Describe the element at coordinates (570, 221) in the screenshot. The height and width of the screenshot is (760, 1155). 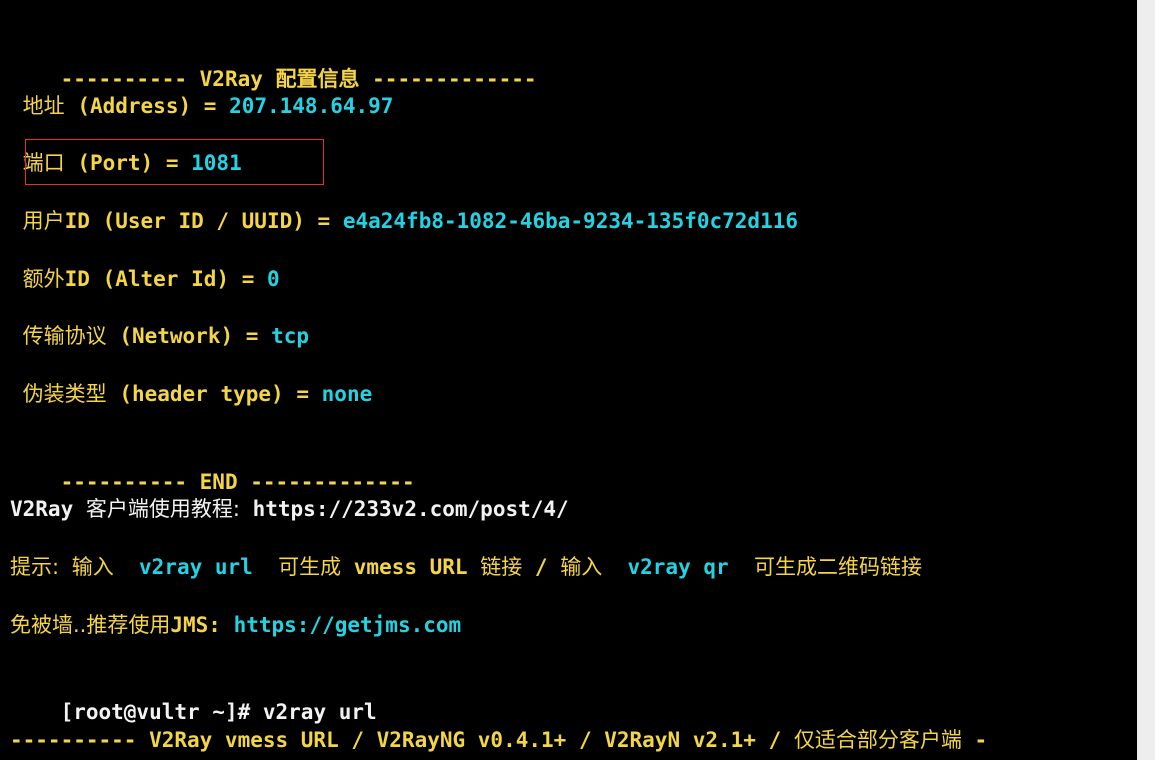
I see `user-id-value: e4a24fb8-1082-46ba-9234-135f0c72d116` at that location.